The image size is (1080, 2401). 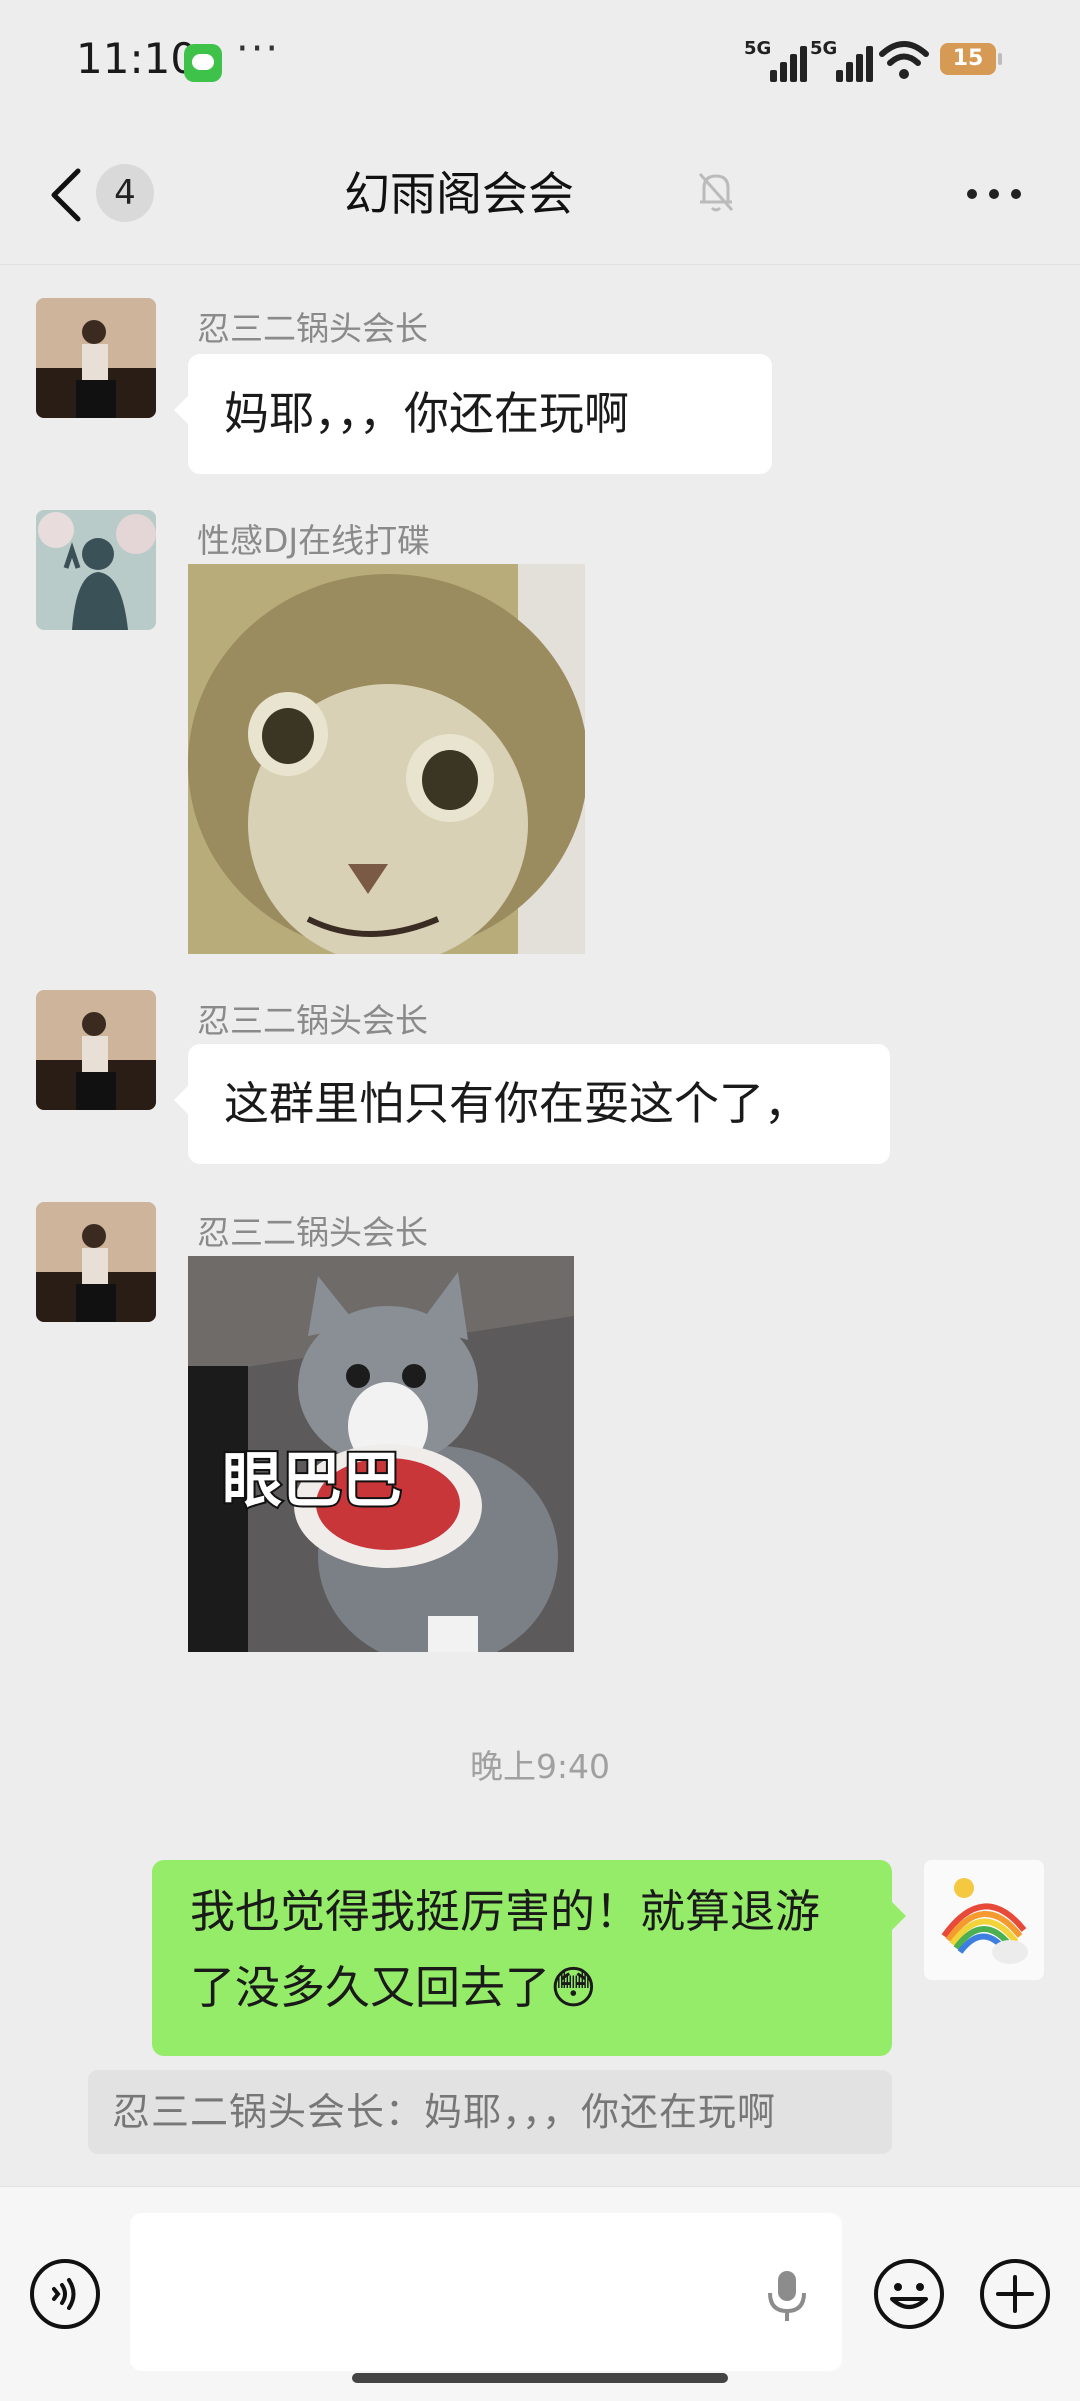 I want to click on sticker-cat-staring, so click(x=386, y=759).